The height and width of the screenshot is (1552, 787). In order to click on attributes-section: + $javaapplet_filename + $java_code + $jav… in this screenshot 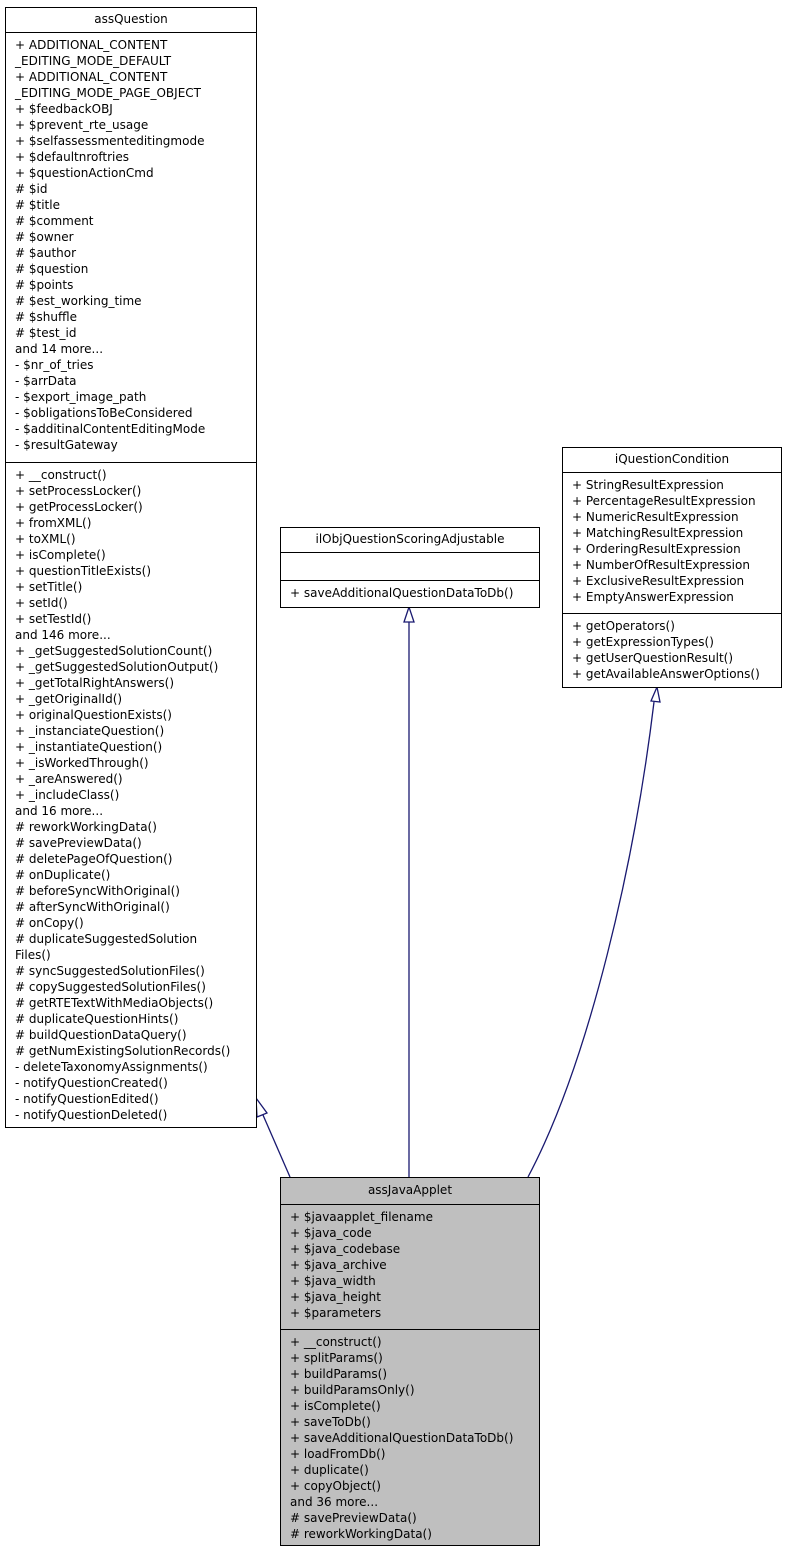, I will do `click(410, 1267)`.